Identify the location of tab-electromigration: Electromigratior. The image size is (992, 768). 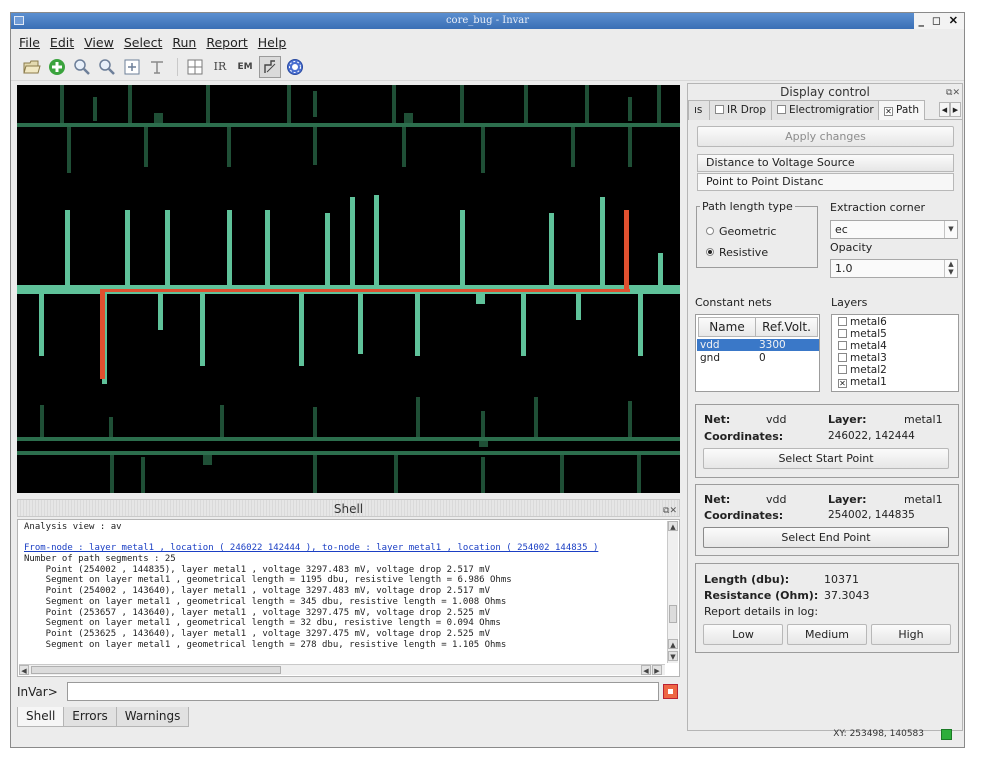
(825, 110).